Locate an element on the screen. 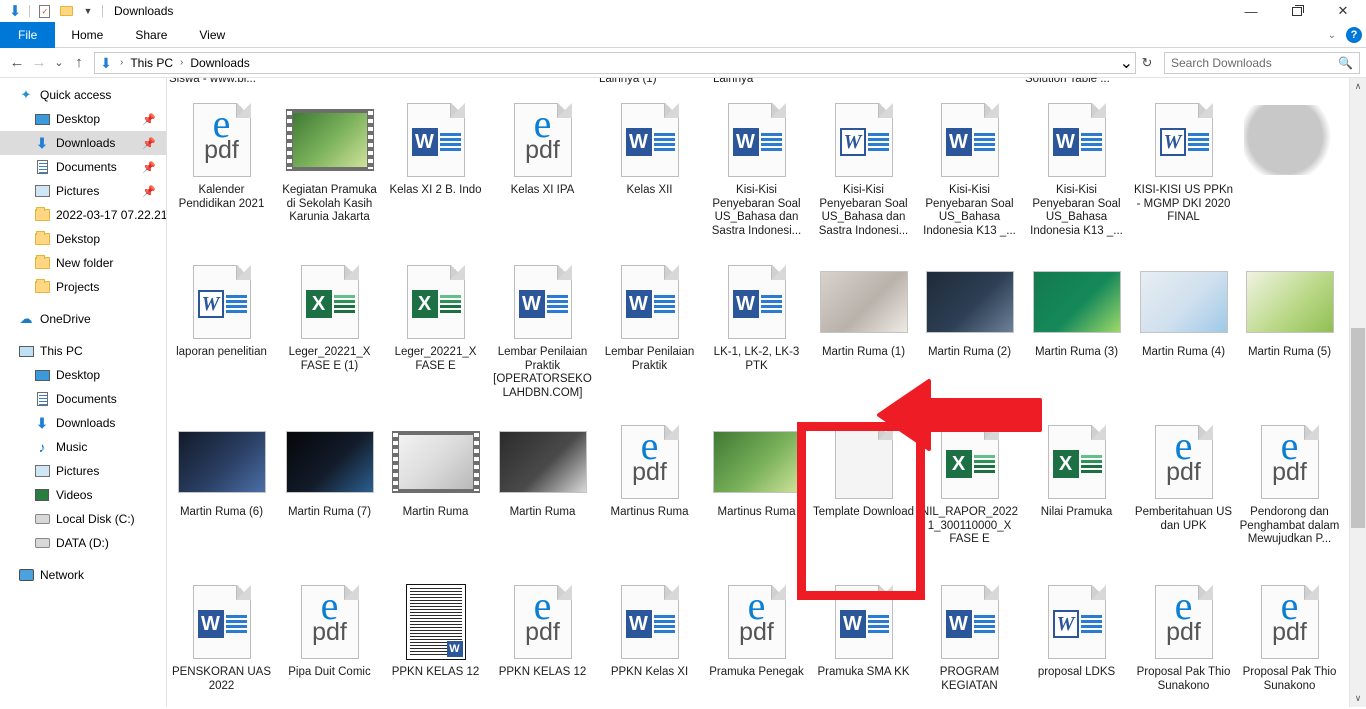 The image size is (1366, 709). file-item: X Leger_20221_X FASE E (1) is located at coordinates (329, 315).